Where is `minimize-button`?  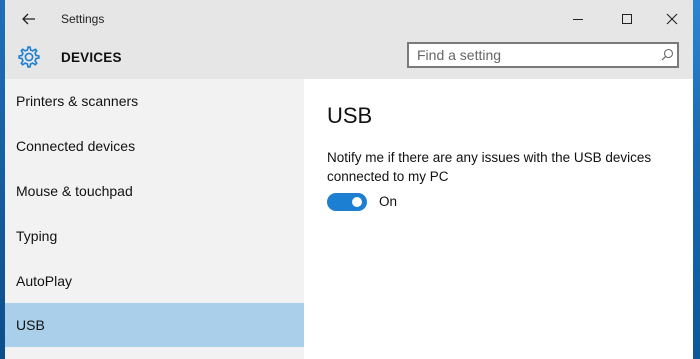
minimize-button is located at coordinates (578, 19).